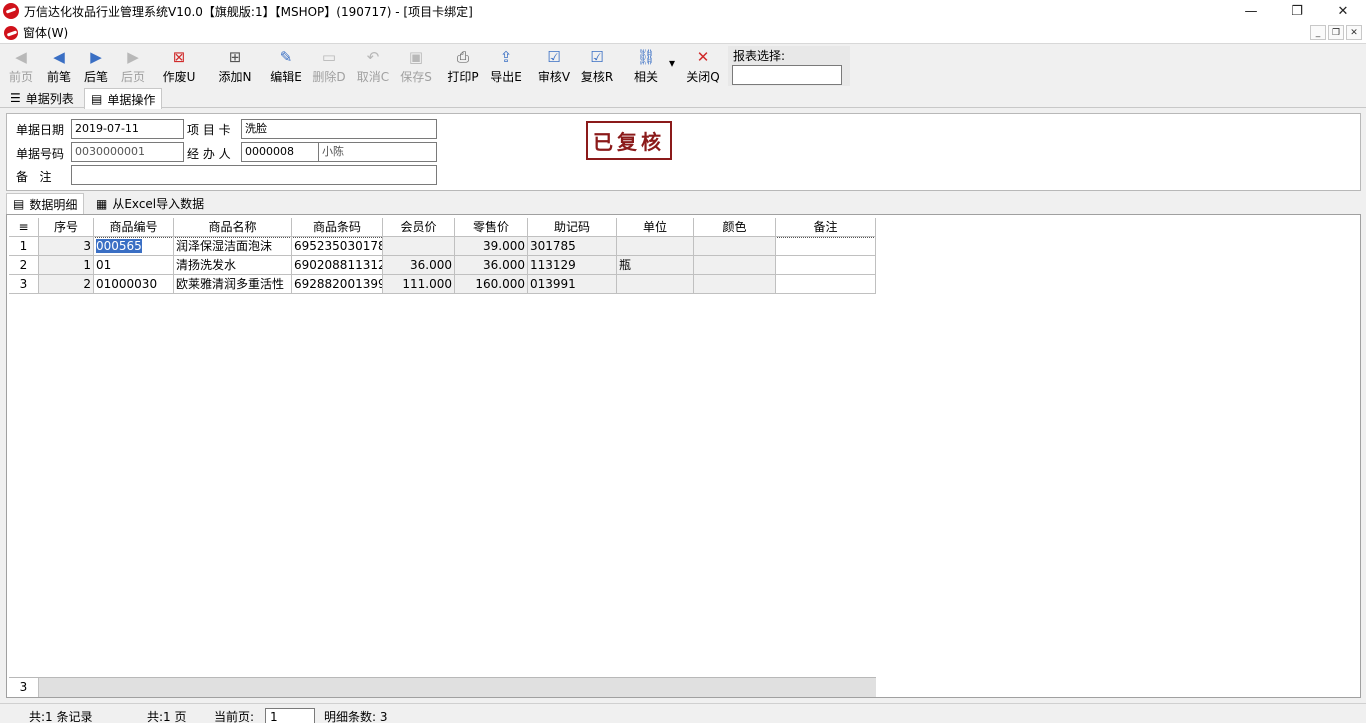  Describe the element at coordinates (1354, 32) in the screenshot. I see `mdi-close-button: ✕` at that location.